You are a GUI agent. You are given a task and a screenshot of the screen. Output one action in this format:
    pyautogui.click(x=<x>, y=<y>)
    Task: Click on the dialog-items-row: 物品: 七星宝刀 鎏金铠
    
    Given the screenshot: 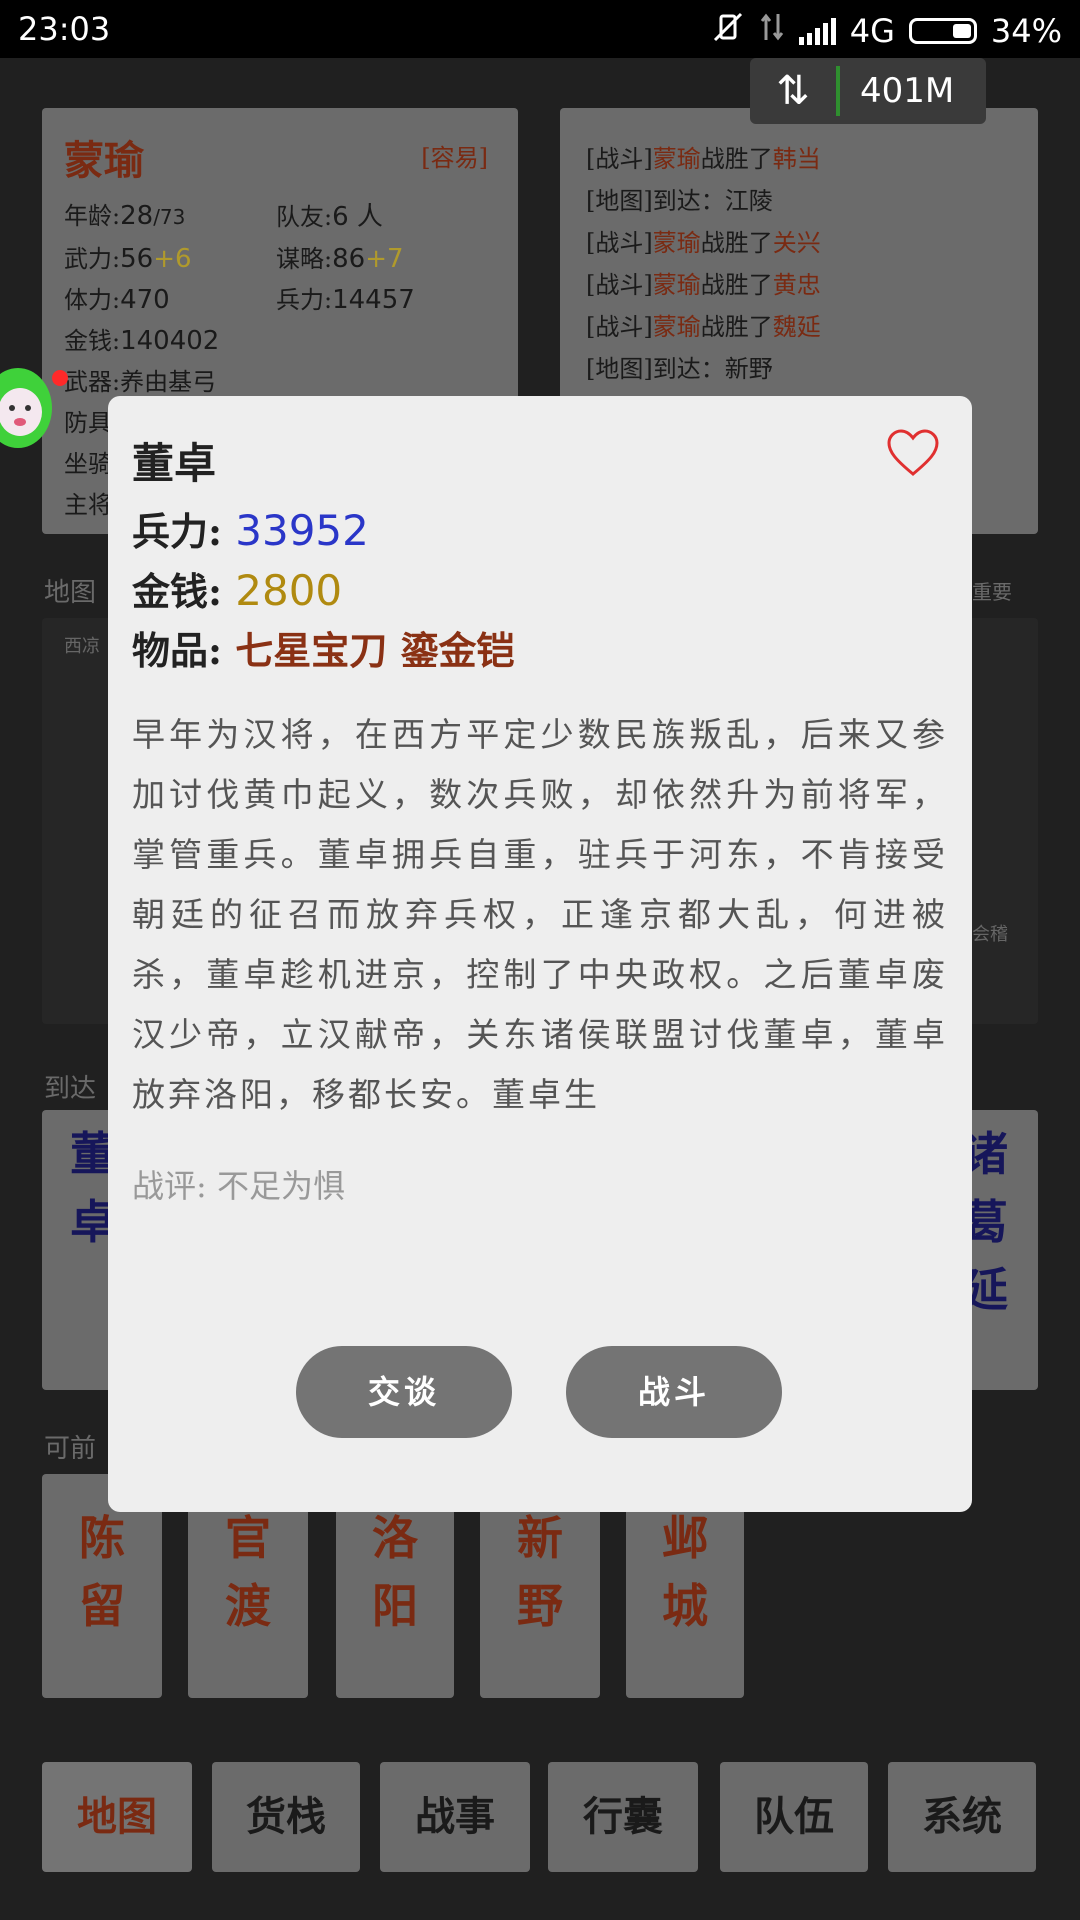 What is the action you would take?
    pyautogui.click(x=540, y=651)
    